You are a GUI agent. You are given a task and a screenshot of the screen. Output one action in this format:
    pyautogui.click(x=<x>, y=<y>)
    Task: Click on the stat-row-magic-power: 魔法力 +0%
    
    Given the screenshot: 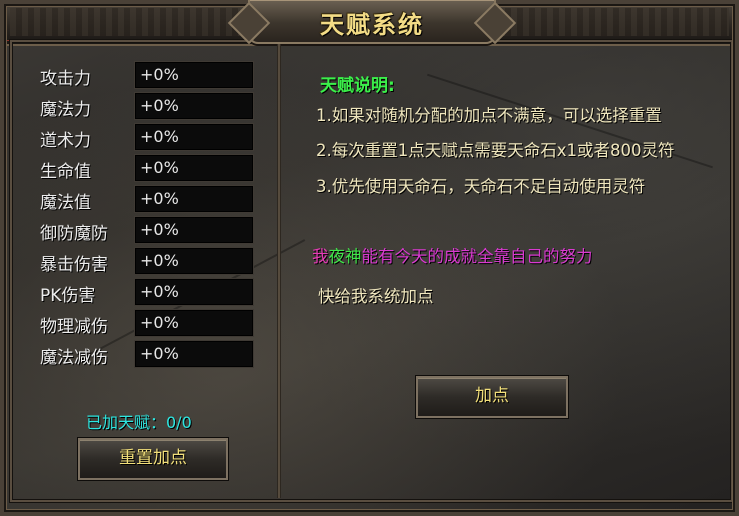 What is the action you would take?
    pyautogui.click(x=147, y=106)
    